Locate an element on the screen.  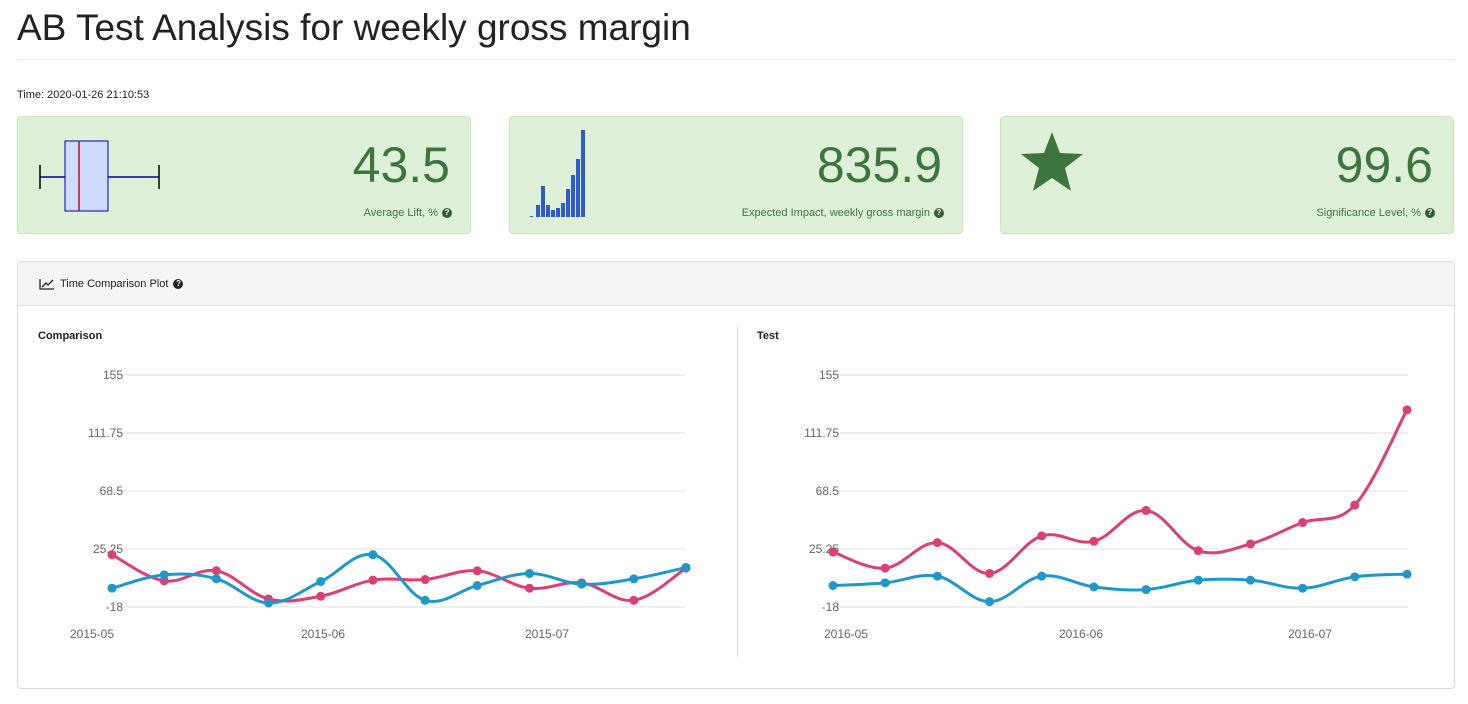
average-lift-label: Average Lift, % is located at coordinates (400, 213).